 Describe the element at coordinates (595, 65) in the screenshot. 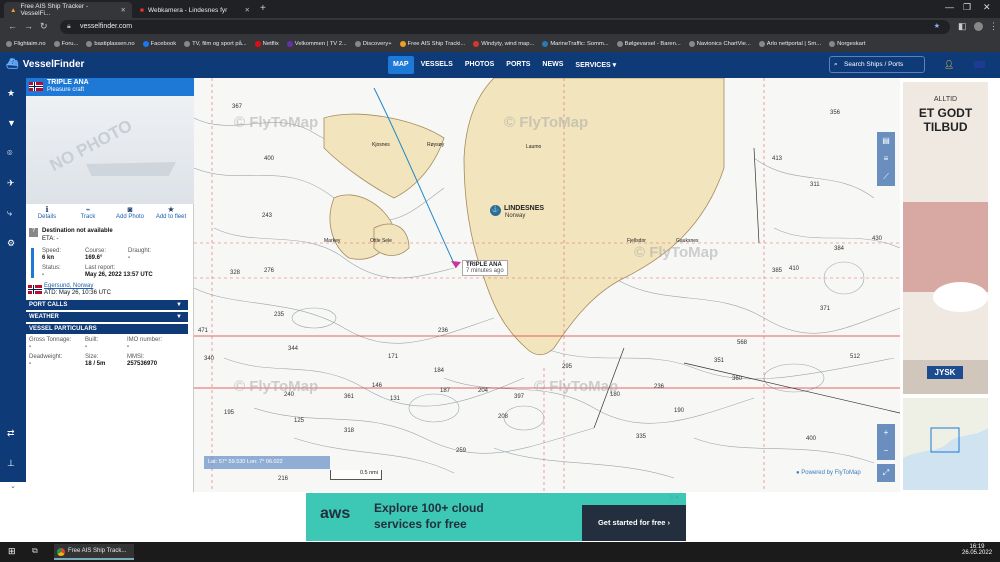

I see `menu-services: SERVICES ▾` at that location.